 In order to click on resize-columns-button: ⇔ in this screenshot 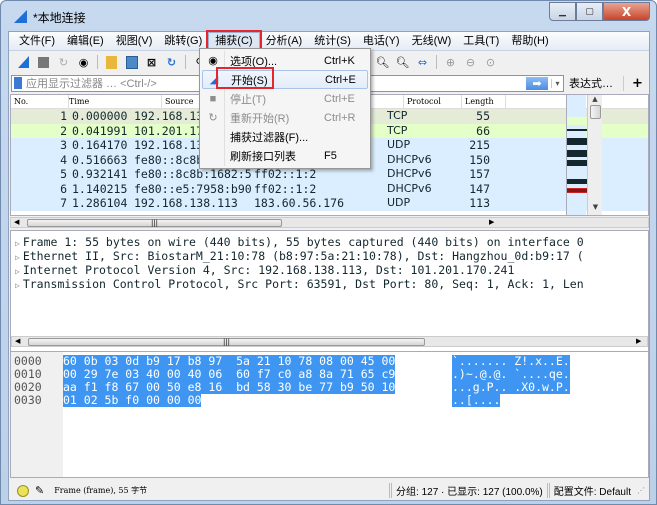, I will do `click(422, 62)`.